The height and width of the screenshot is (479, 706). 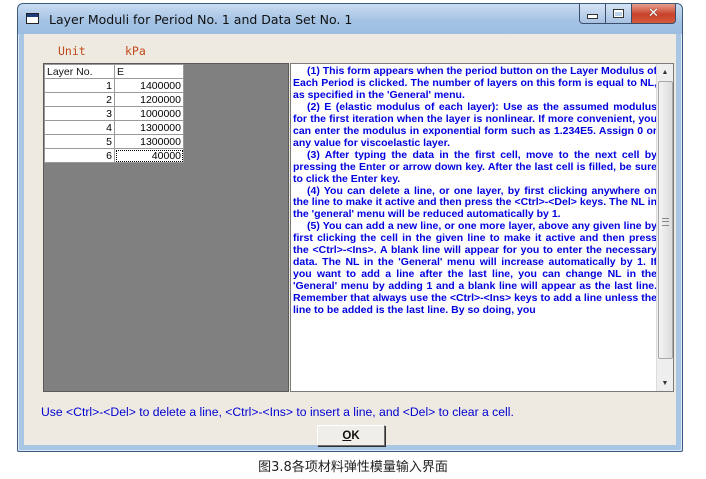 I want to click on close-button: ✕, so click(x=654, y=14).